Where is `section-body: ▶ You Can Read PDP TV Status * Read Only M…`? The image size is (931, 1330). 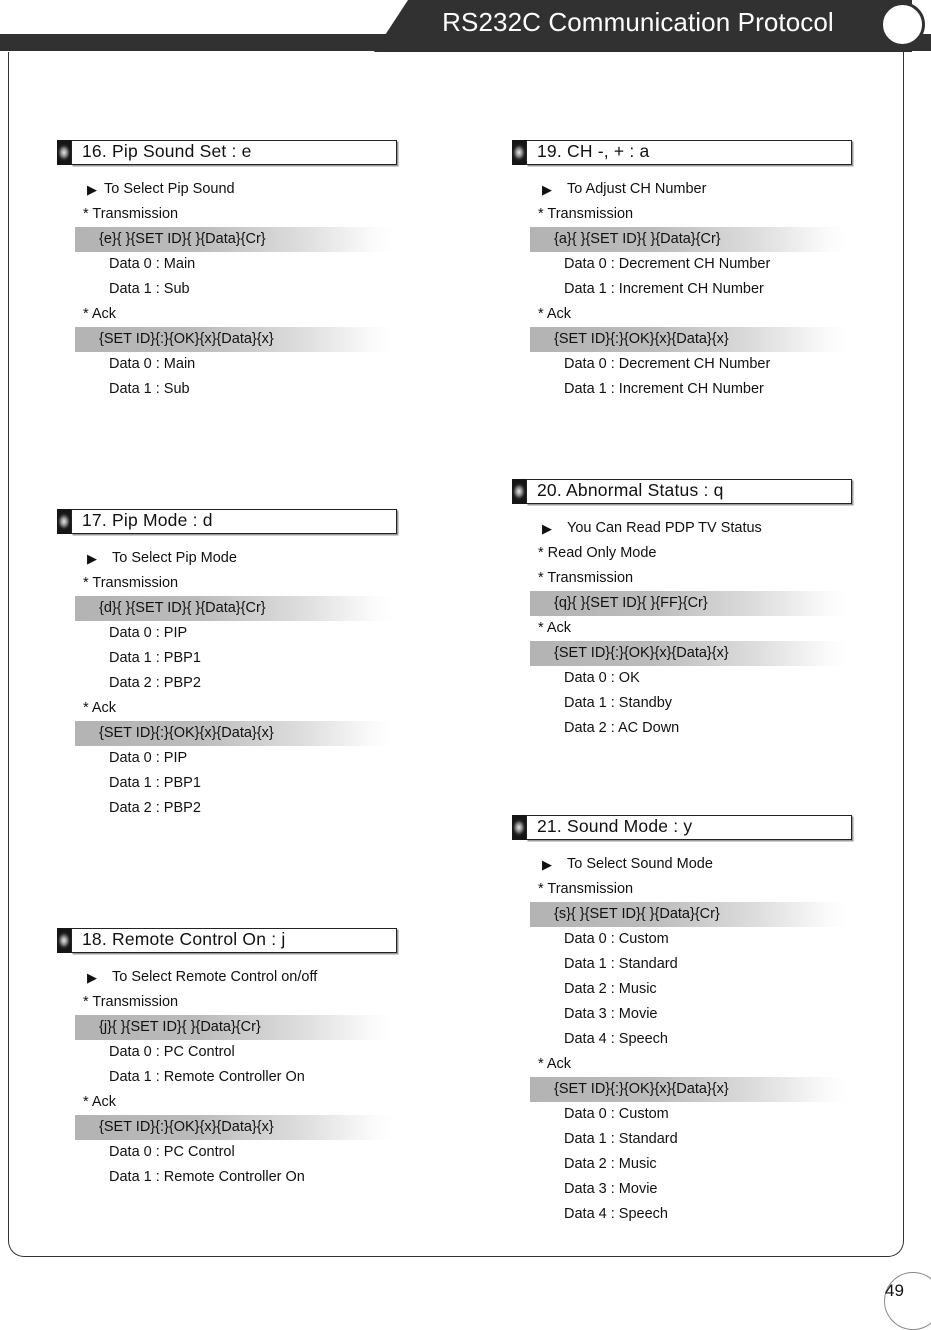 section-body: ▶ You Can Read PDP TV Status * Read Only M… is located at coordinates (712, 628).